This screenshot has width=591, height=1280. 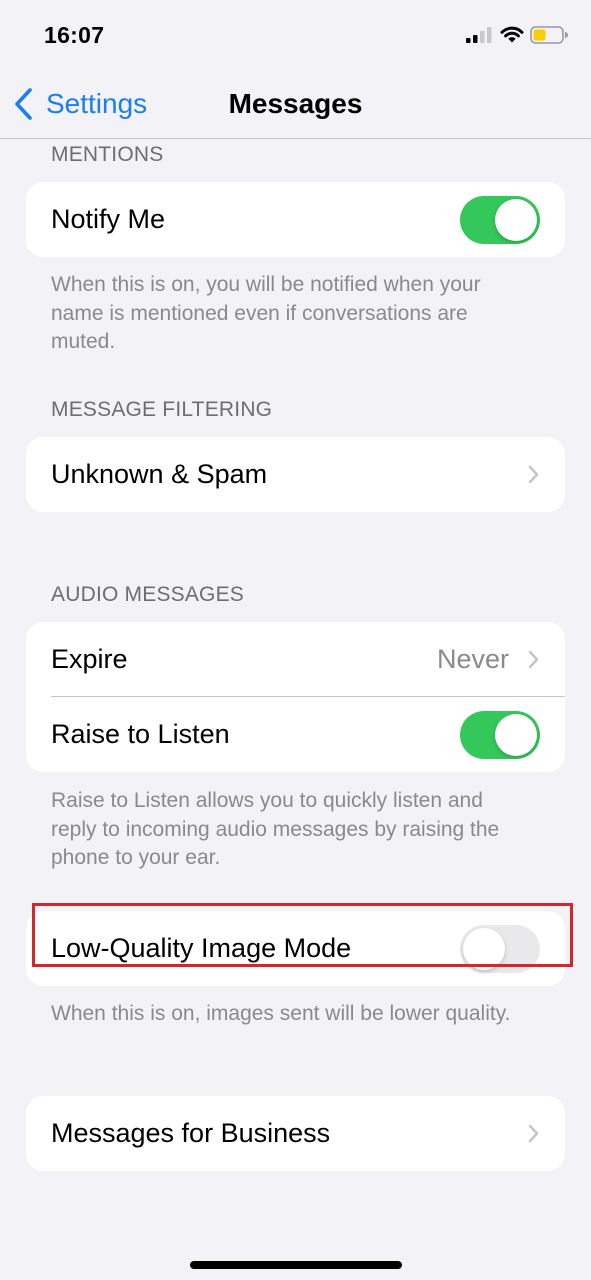 I want to click on messages-for-business-row: Messages for Business, so click(x=295, y=1133).